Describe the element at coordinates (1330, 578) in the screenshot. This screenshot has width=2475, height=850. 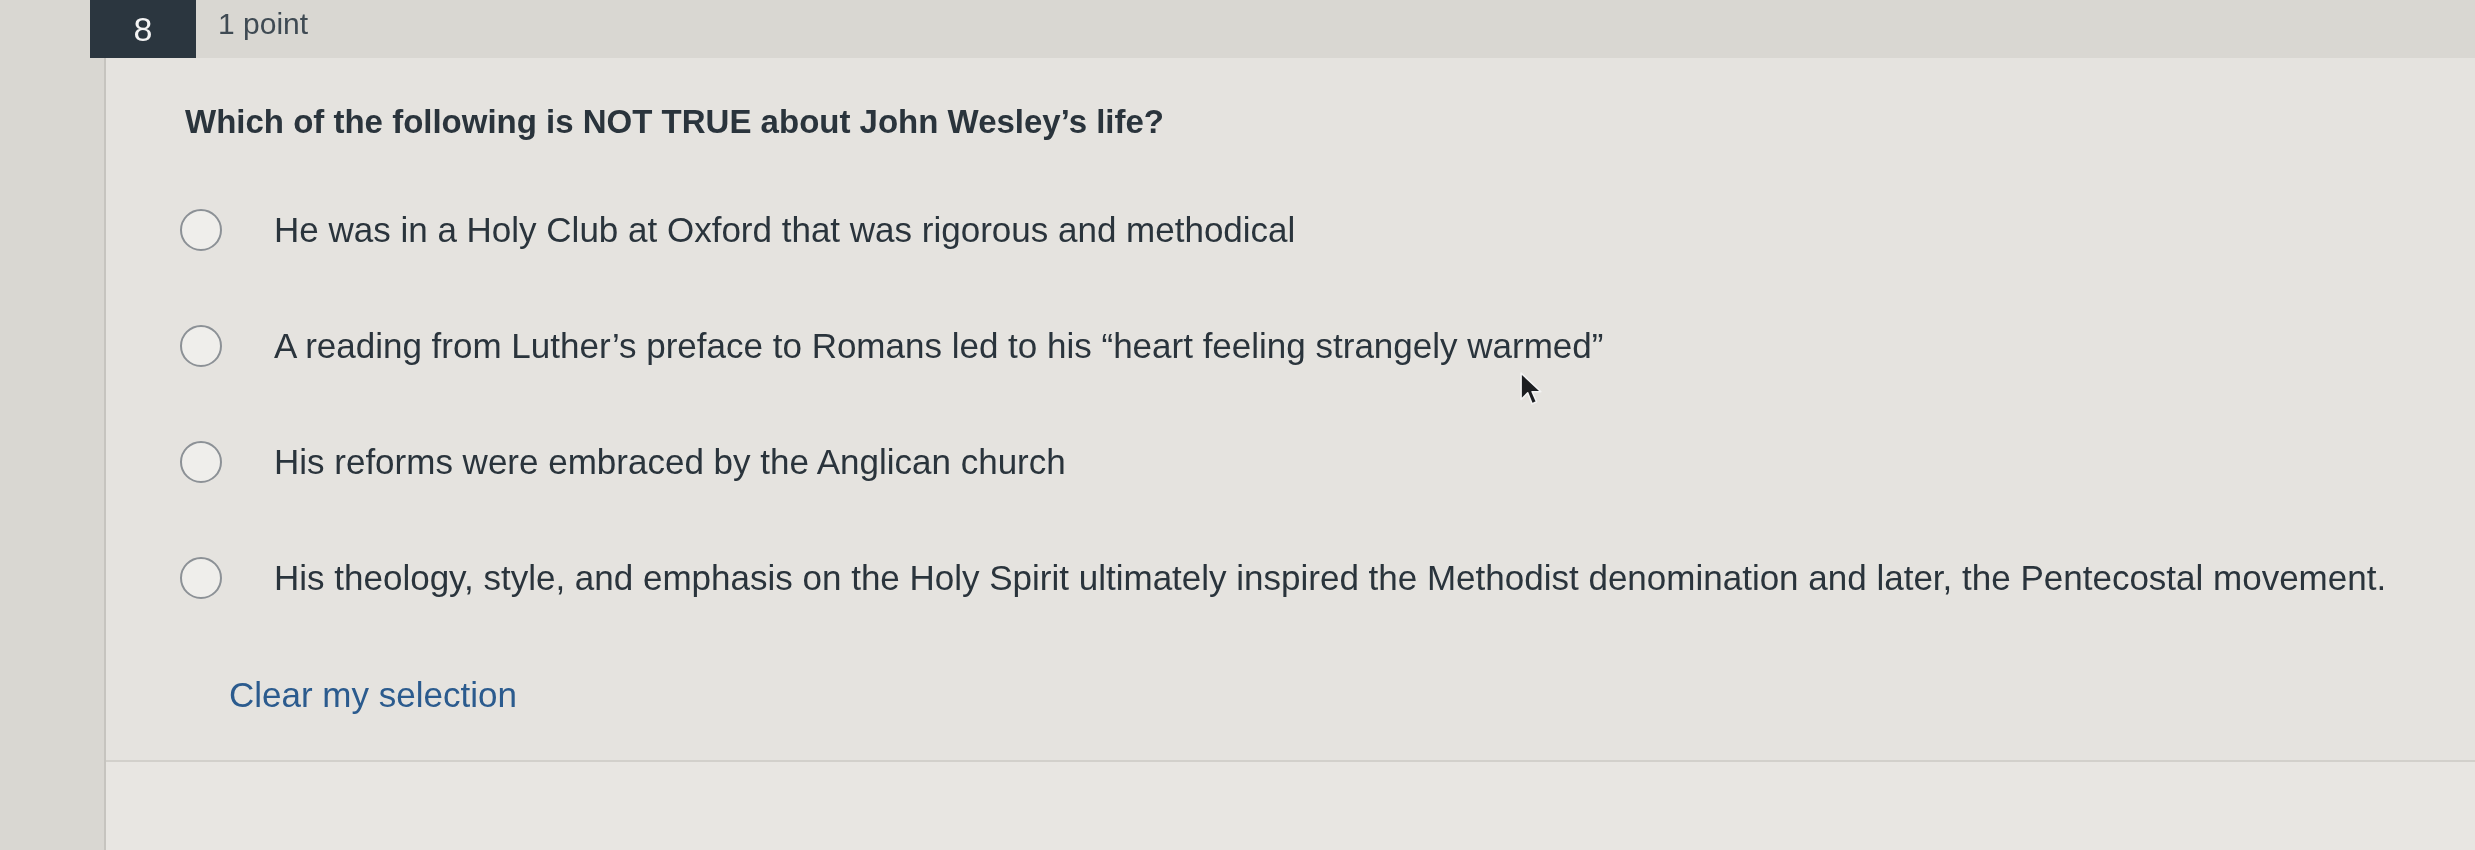
I see `answer-option-label: His theology, style, and emphasis on the Holy Spirit ultimately inspired the Methodist denomination and later, the Pentecostal movement.` at that location.